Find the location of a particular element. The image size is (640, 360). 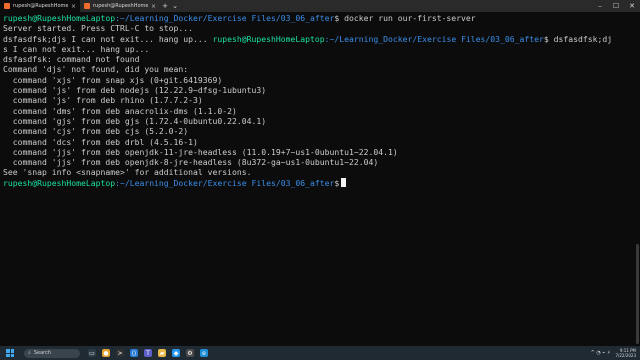

close-window-button: ✕ is located at coordinates (632, 6).